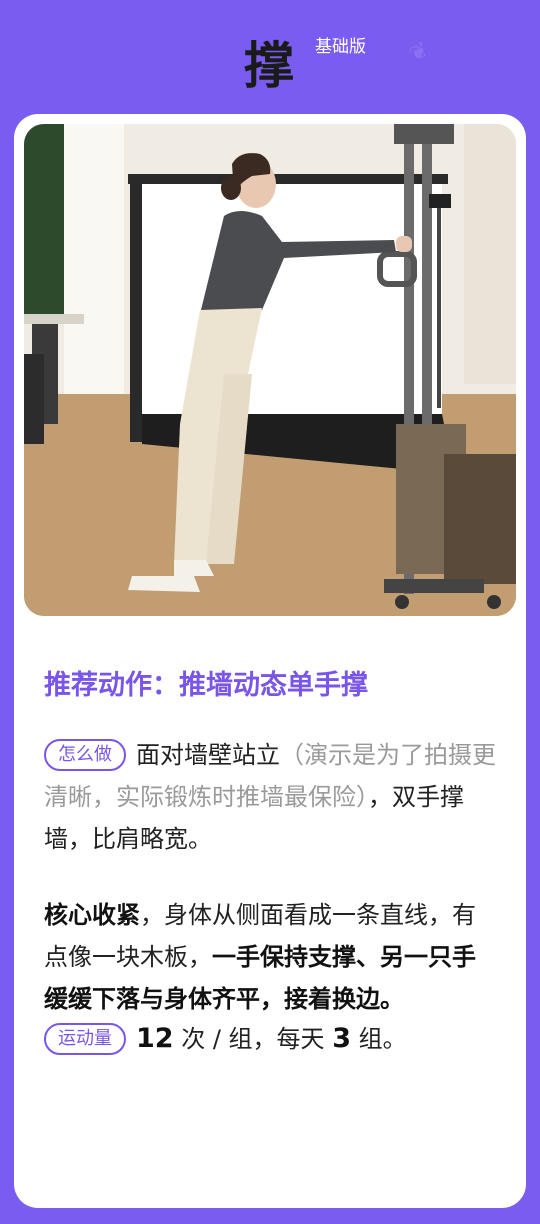  Describe the element at coordinates (92, 915) in the screenshot. I see `core-bold-1: 核心收紧` at that location.